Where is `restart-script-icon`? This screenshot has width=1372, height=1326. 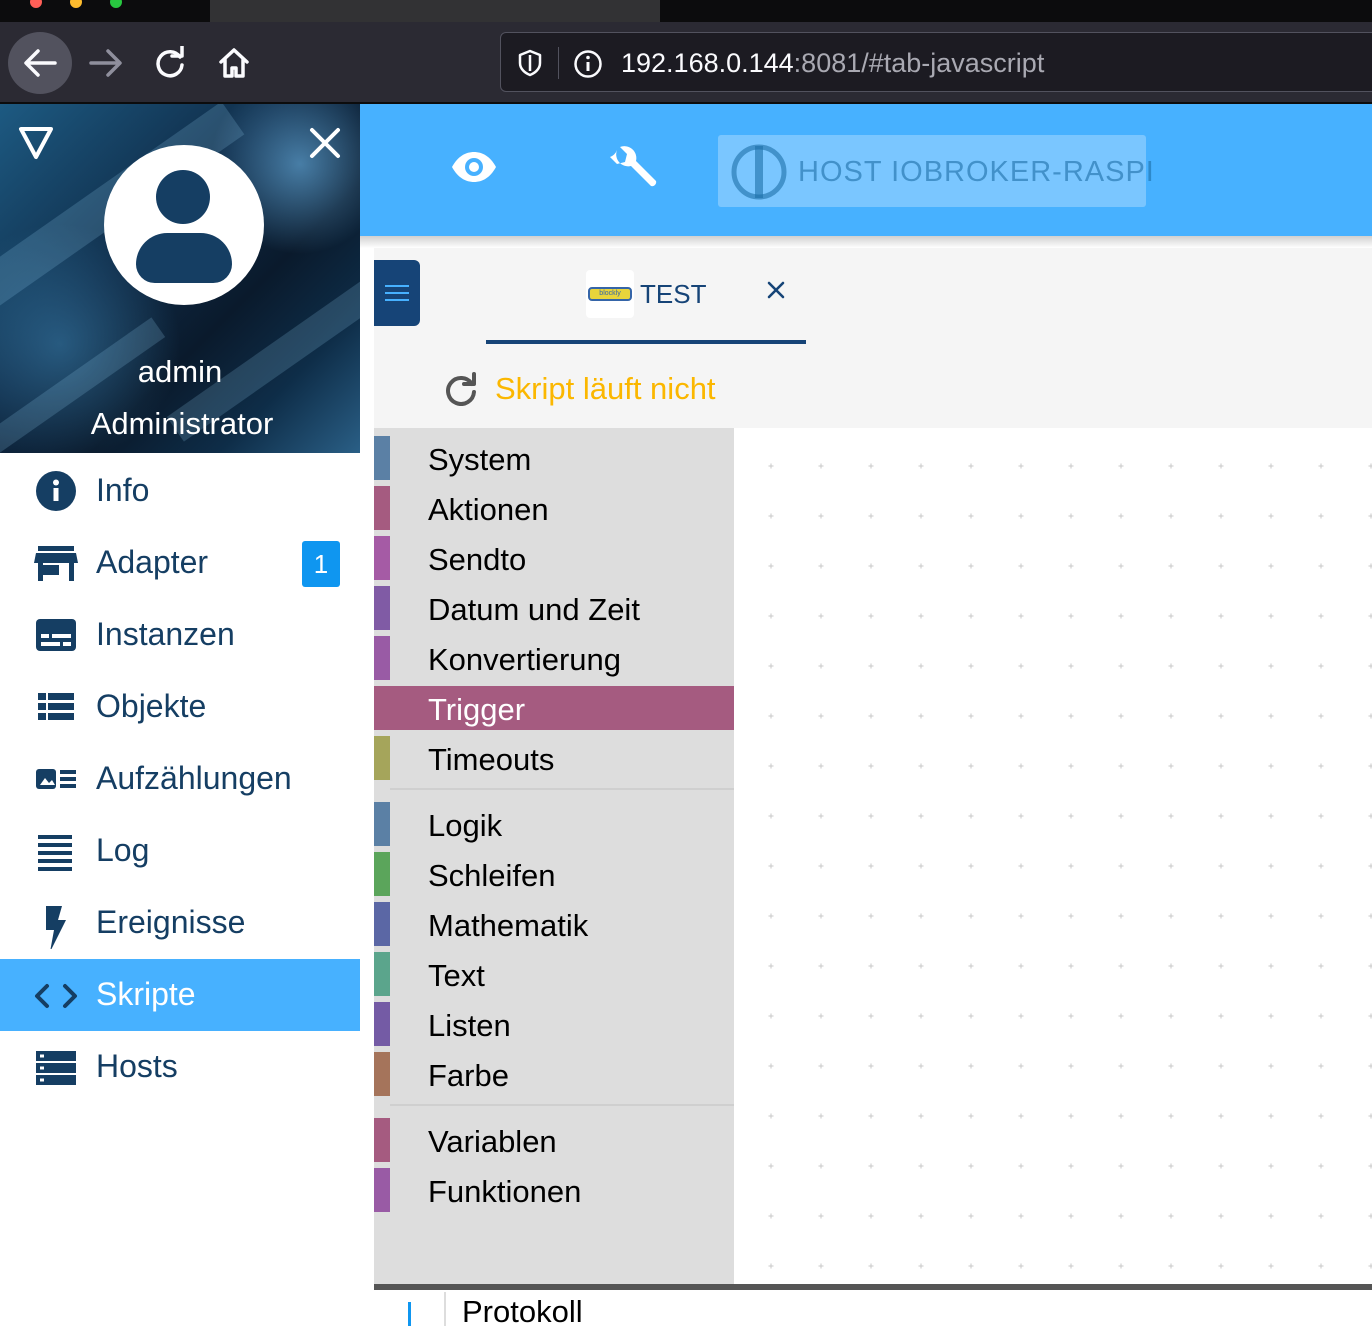 restart-script-icon is located at coordinates (461, 389).